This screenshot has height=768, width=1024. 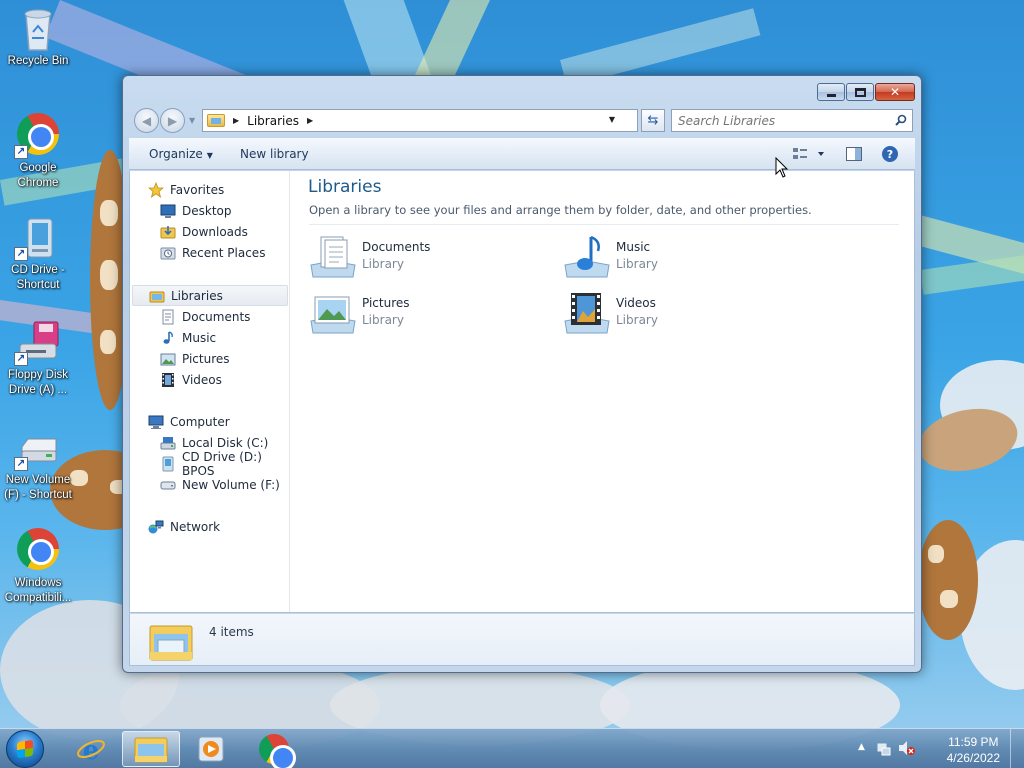 I want to click on library-name: Videos, so click(x=636, y=303).